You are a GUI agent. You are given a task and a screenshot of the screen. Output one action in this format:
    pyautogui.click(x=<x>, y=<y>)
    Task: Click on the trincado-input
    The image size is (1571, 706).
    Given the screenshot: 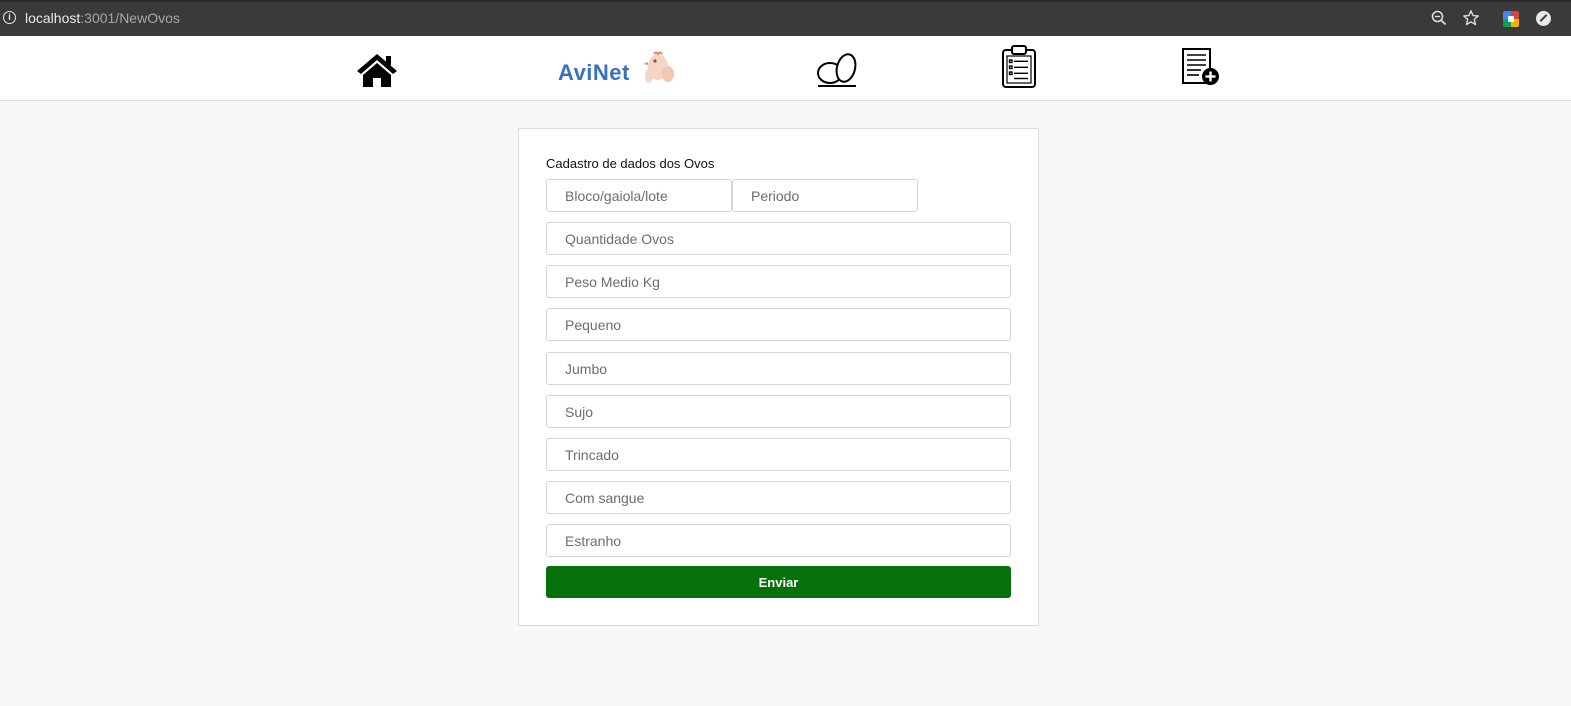 What is the action you would take?
    pyautogui.click(x=778, y=454)
    